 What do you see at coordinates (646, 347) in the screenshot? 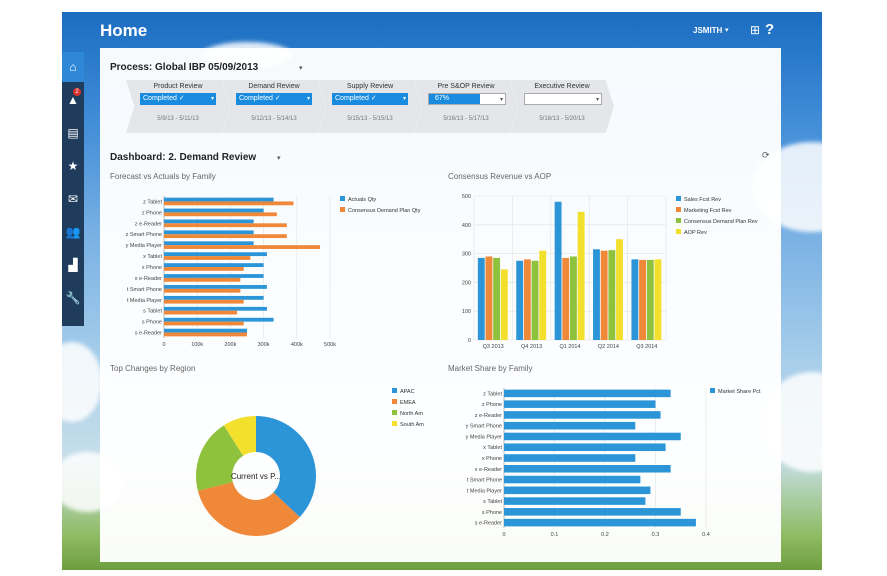
I see `x-tick-label: Q3 2014` at bounding box center [646, 347].